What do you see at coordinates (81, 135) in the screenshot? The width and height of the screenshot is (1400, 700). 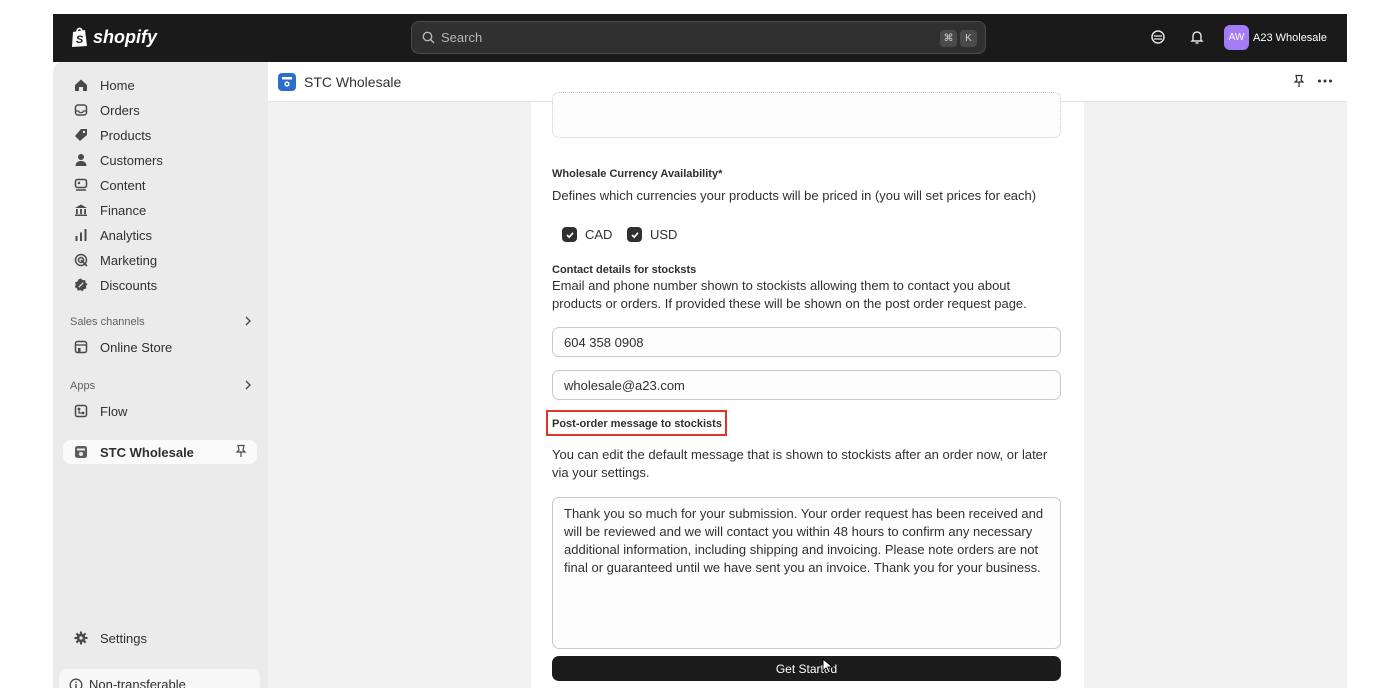 I see `tag-icon` at bounding box center [81, 135].